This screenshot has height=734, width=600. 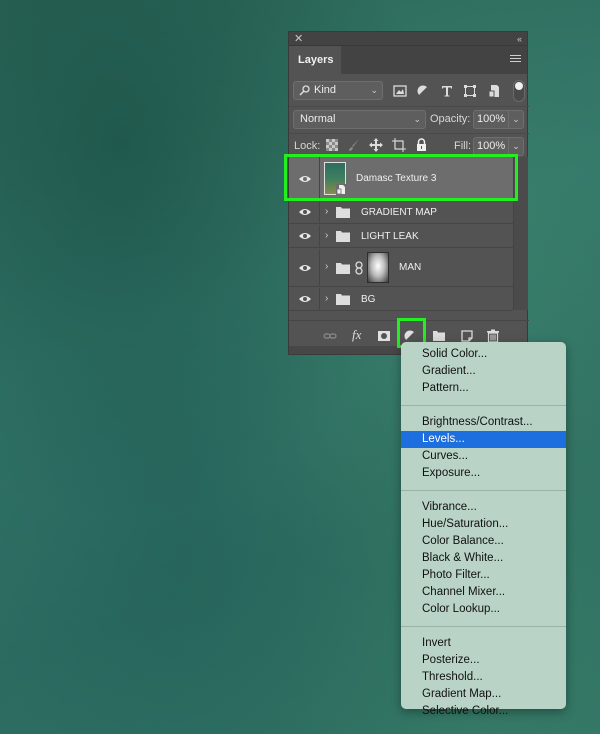 I want to click on layer-thumbnail, so click(x=335, y=178).